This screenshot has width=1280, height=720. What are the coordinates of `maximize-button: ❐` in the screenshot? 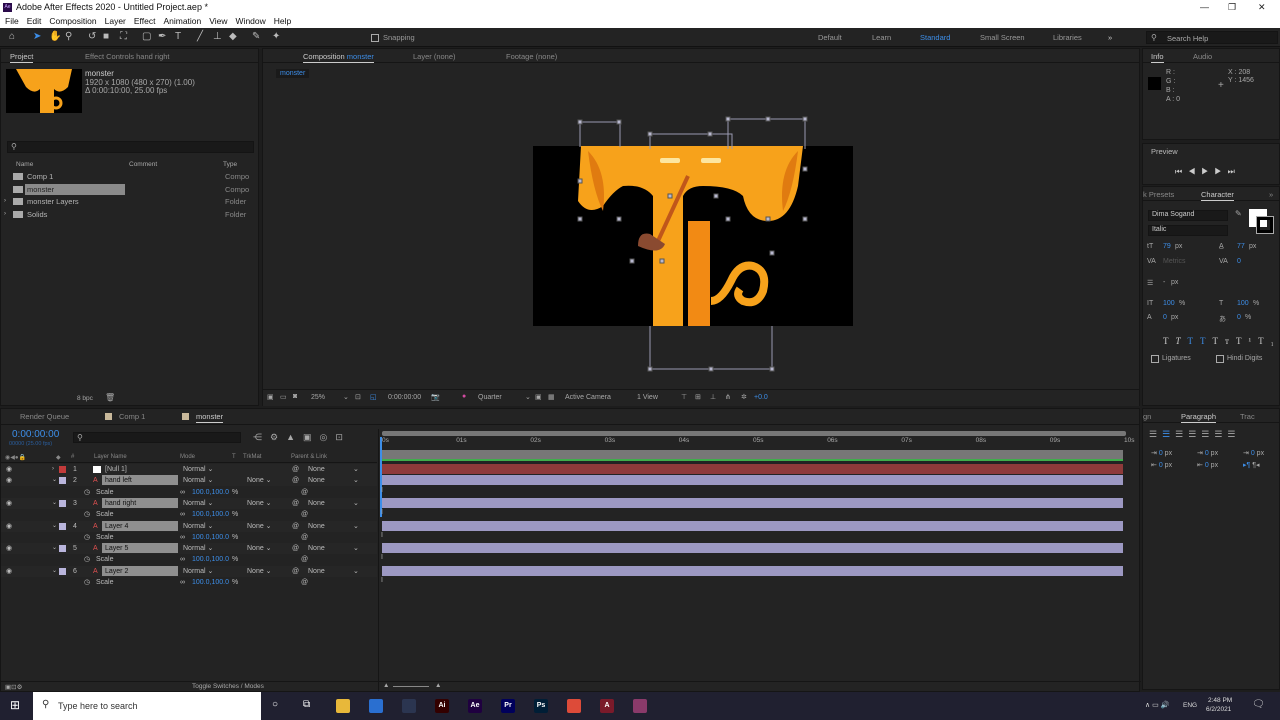 It's located at (1232, 7).